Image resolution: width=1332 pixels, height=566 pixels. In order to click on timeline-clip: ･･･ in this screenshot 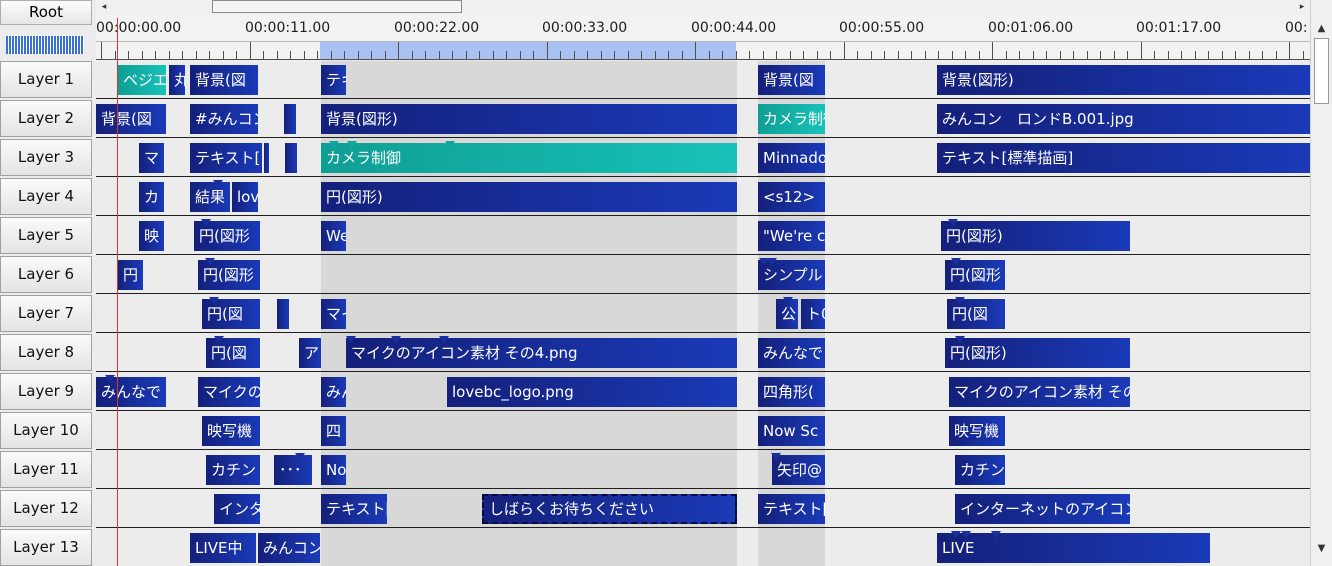, I will do `click(293, 470)`.